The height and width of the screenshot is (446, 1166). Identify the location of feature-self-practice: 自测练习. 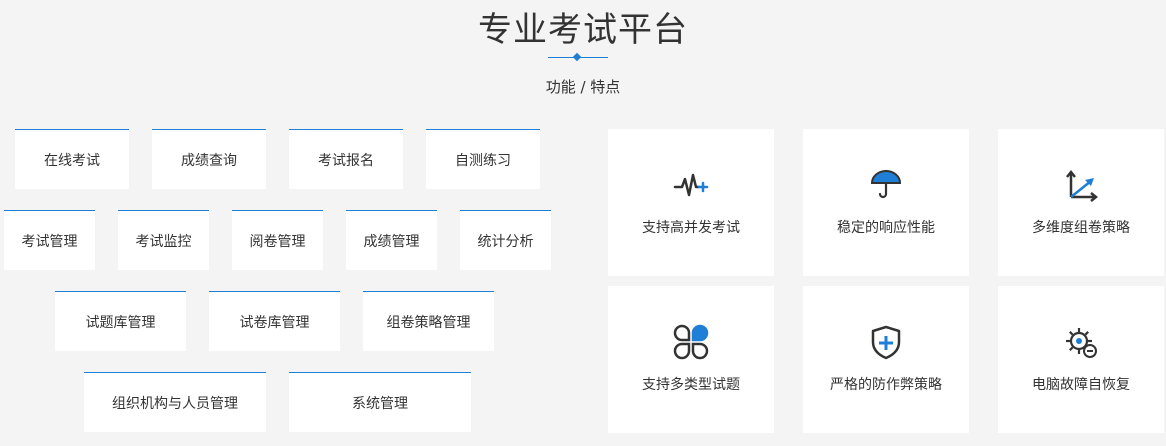
(483, 159).